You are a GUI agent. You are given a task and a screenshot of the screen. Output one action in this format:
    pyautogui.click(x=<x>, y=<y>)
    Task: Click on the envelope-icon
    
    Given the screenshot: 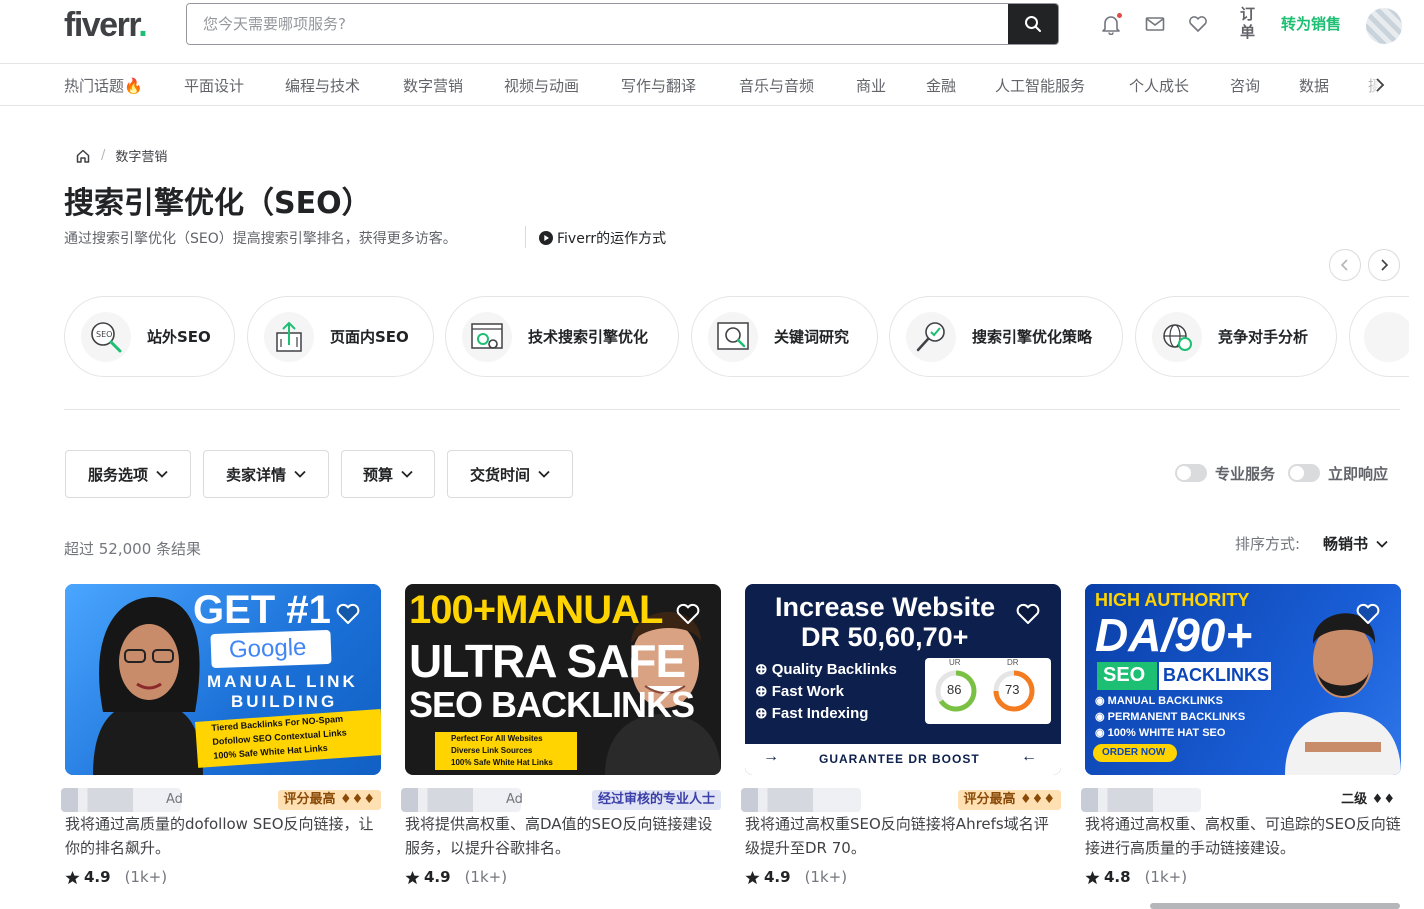 What is the action you would take?
    pyautogui.click(x=1155, y=24)
    